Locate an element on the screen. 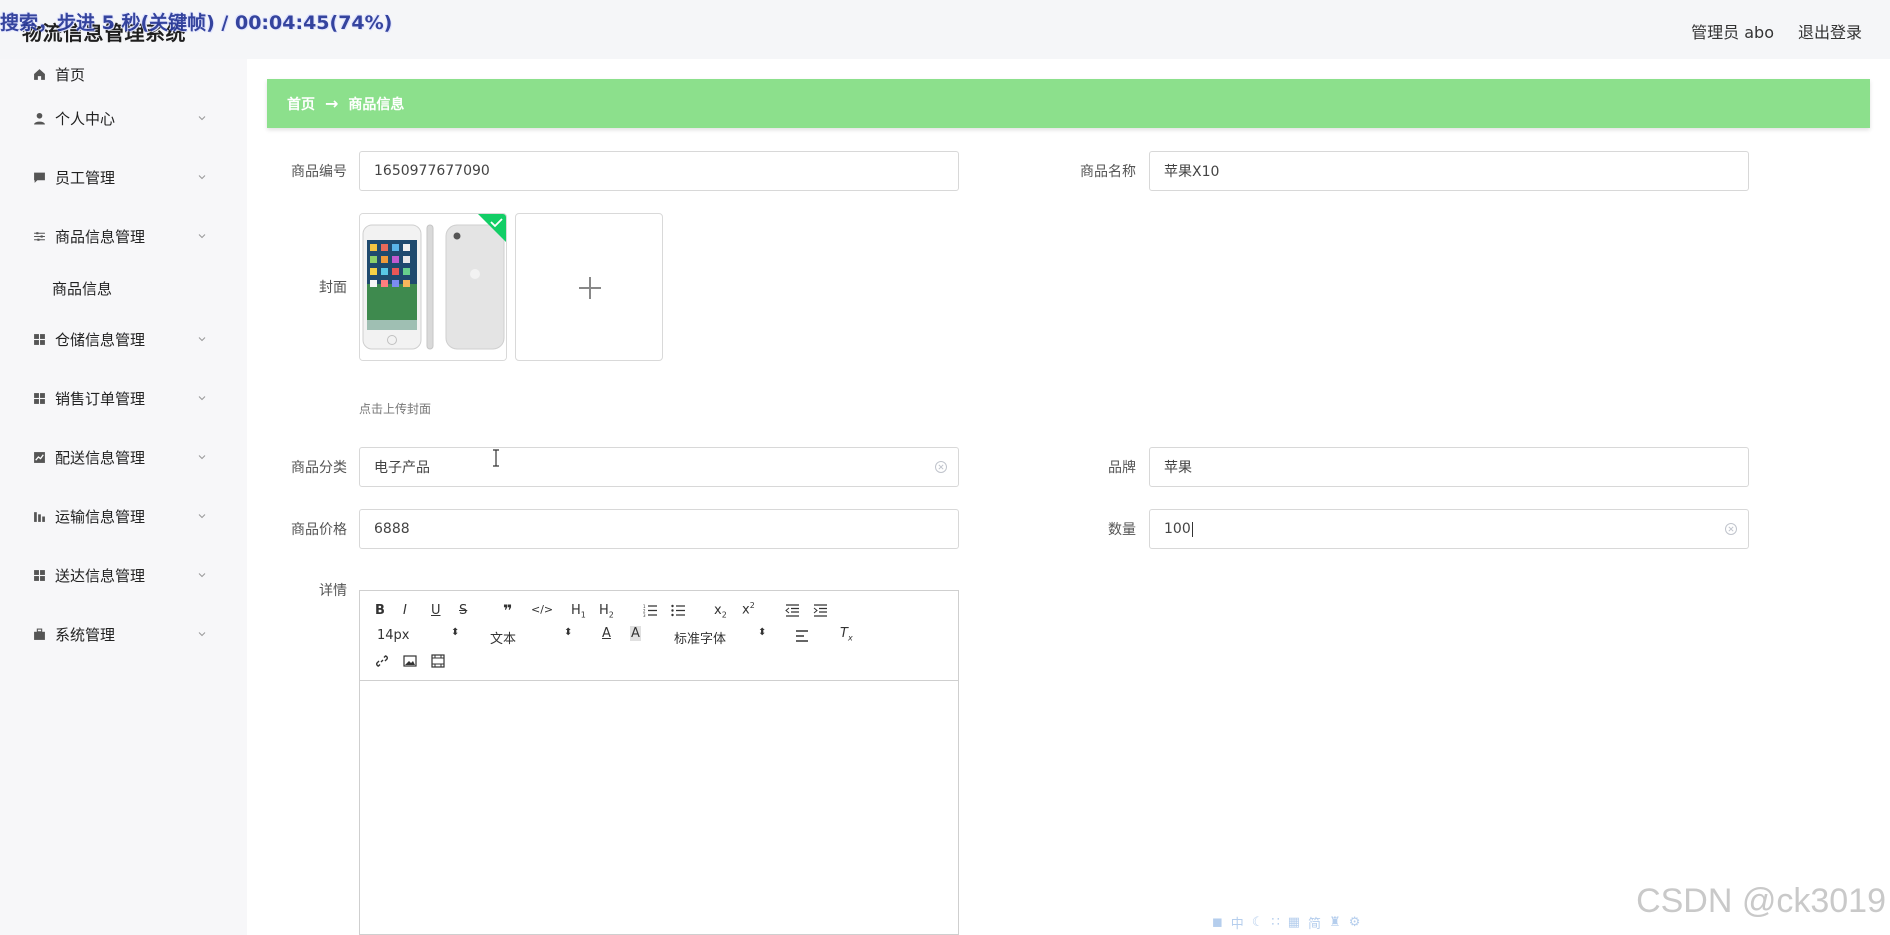 The height and width of the screenshot is (935, 1890). header1-button: H1 is located at coordinates (578, 611).